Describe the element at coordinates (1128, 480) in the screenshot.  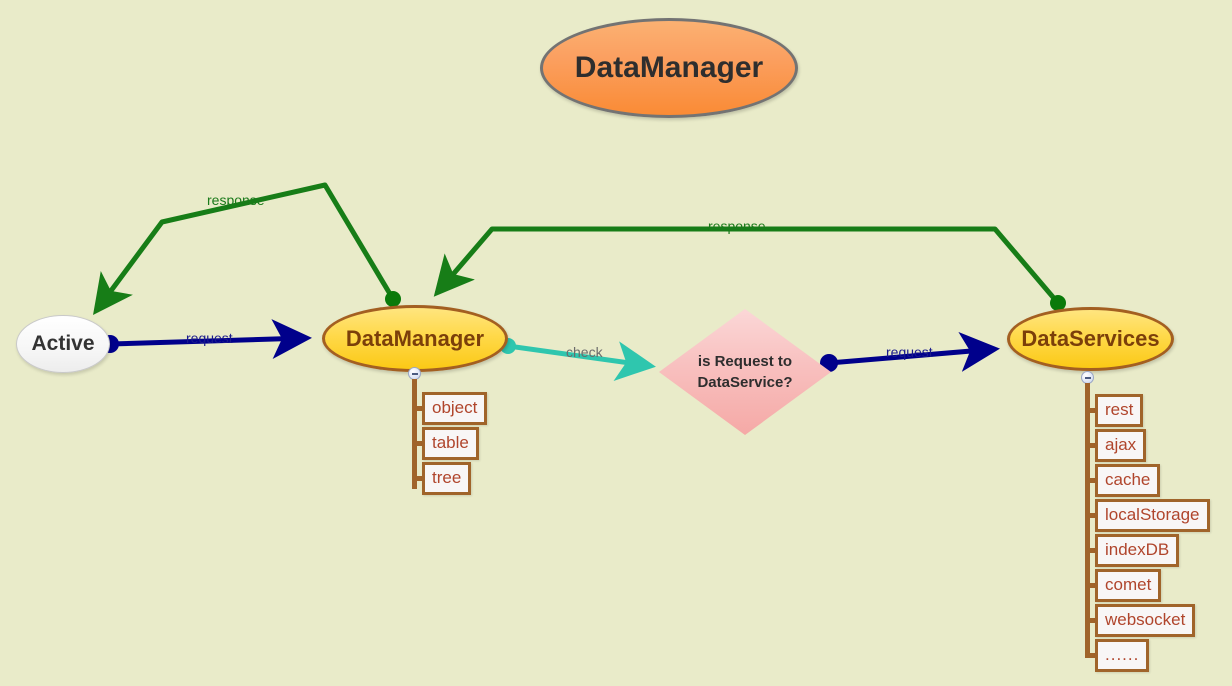
I see `tree-item-label: cache` at that location.